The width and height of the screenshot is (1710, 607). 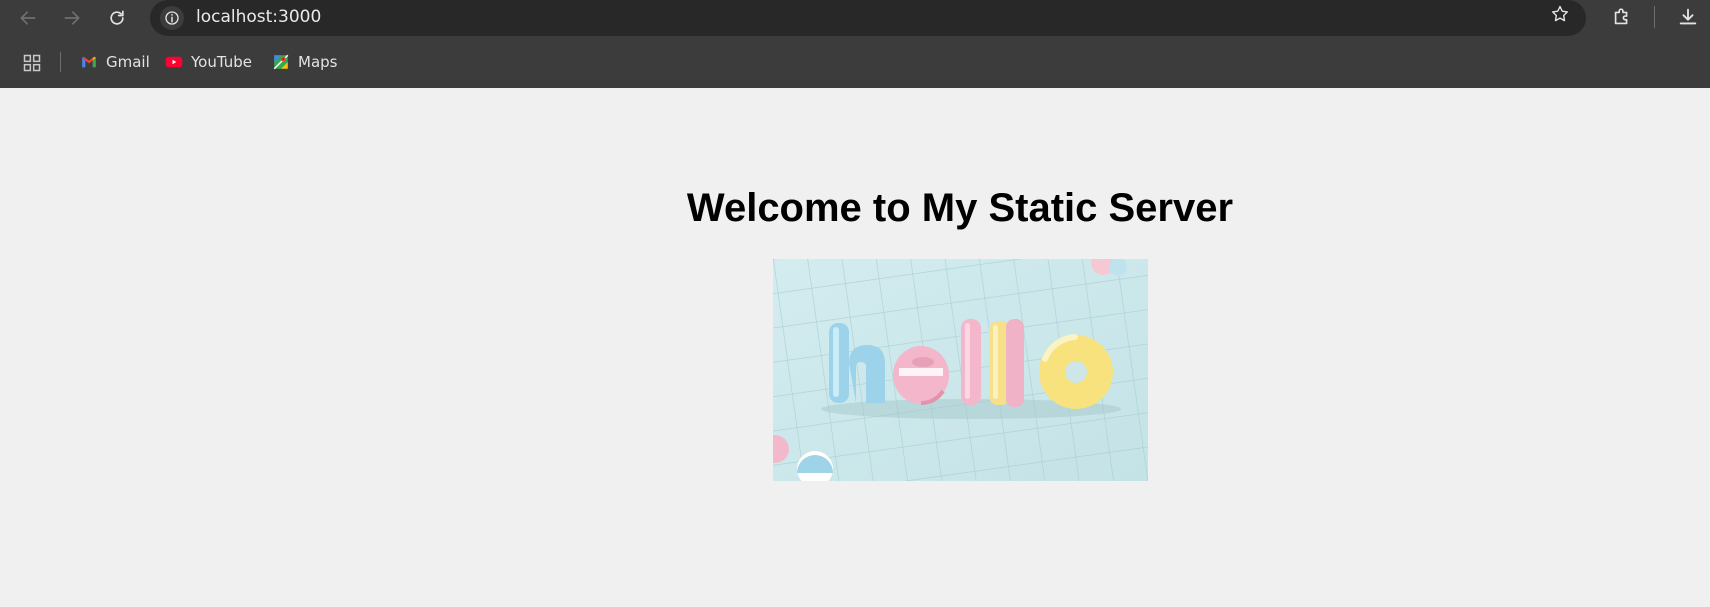 I want to click on puzzle-icon, so click(x=1621, y=16).